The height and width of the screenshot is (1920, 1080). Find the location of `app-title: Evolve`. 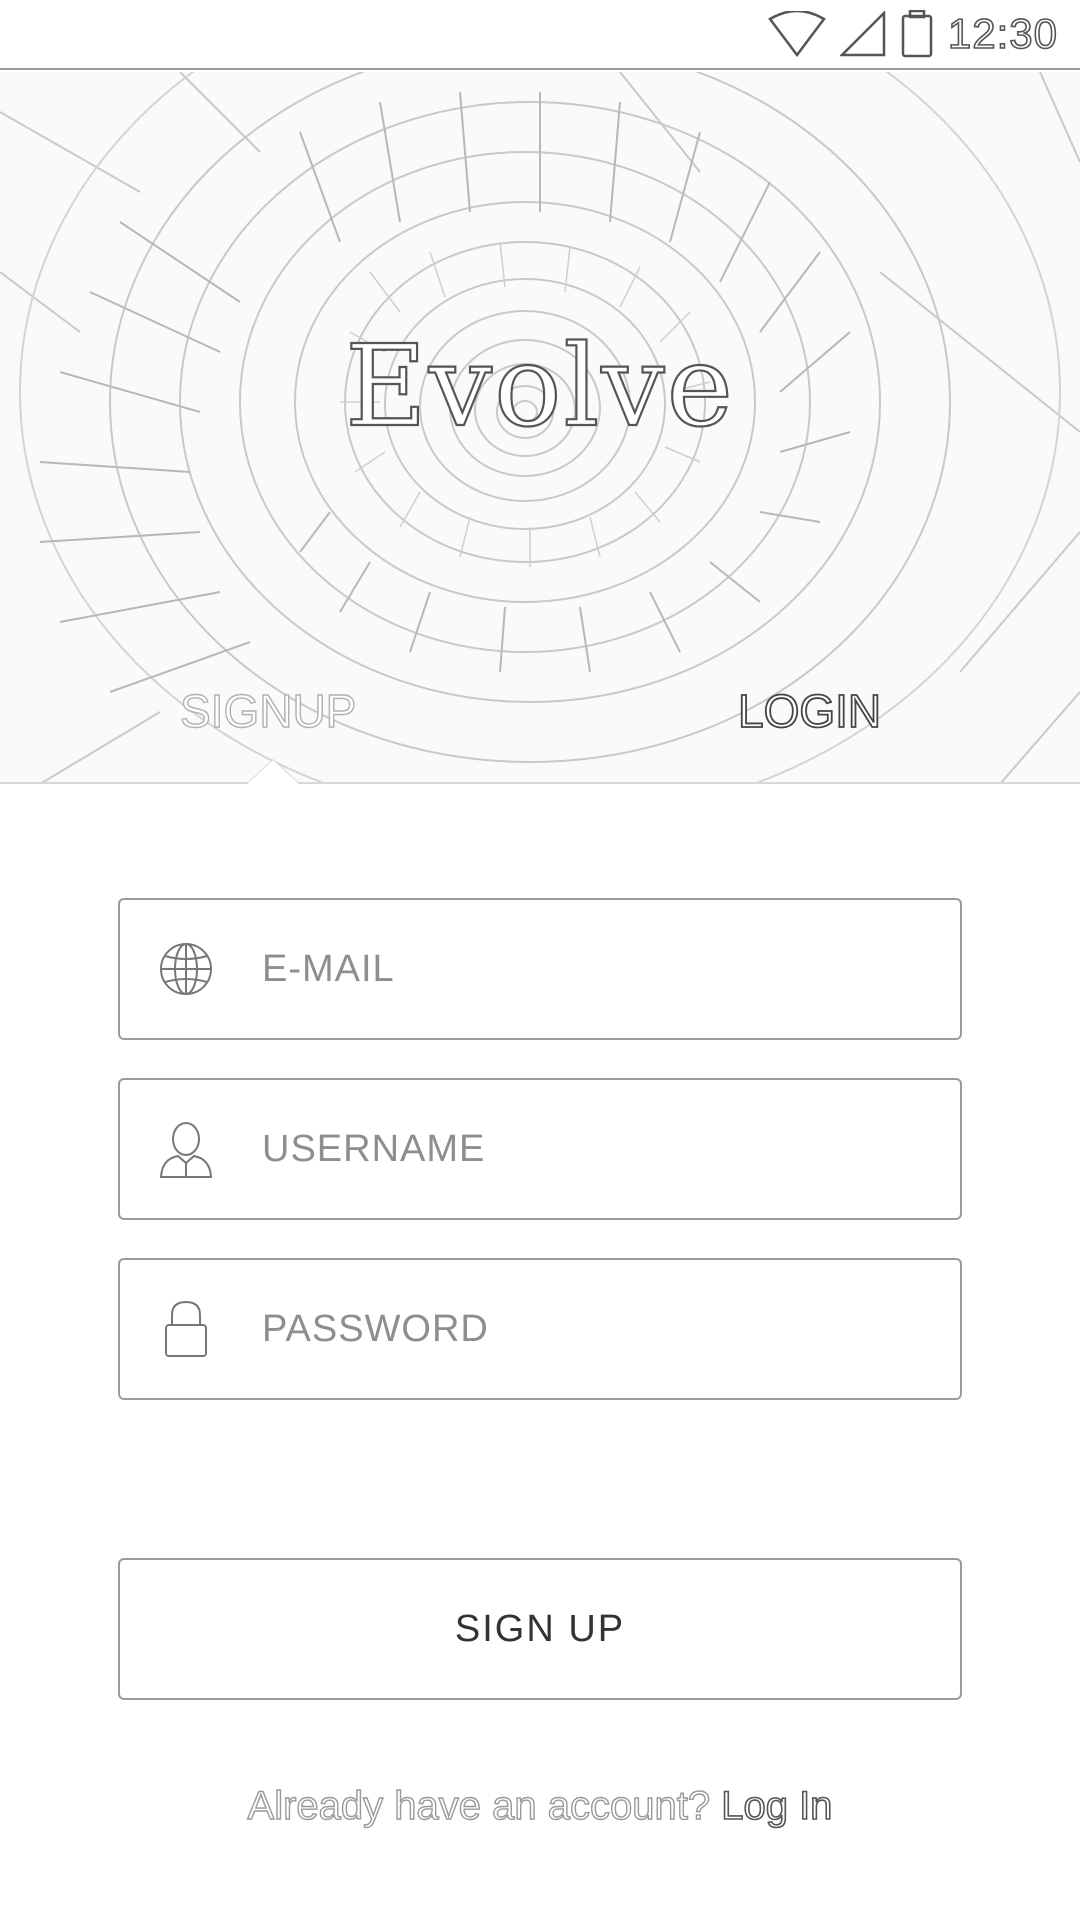

app-title: Evolve is located at coordinates (539, 387).